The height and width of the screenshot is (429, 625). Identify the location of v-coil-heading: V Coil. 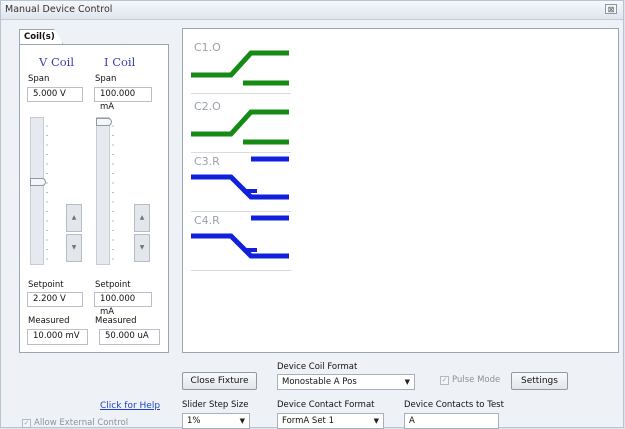
(57, 62).